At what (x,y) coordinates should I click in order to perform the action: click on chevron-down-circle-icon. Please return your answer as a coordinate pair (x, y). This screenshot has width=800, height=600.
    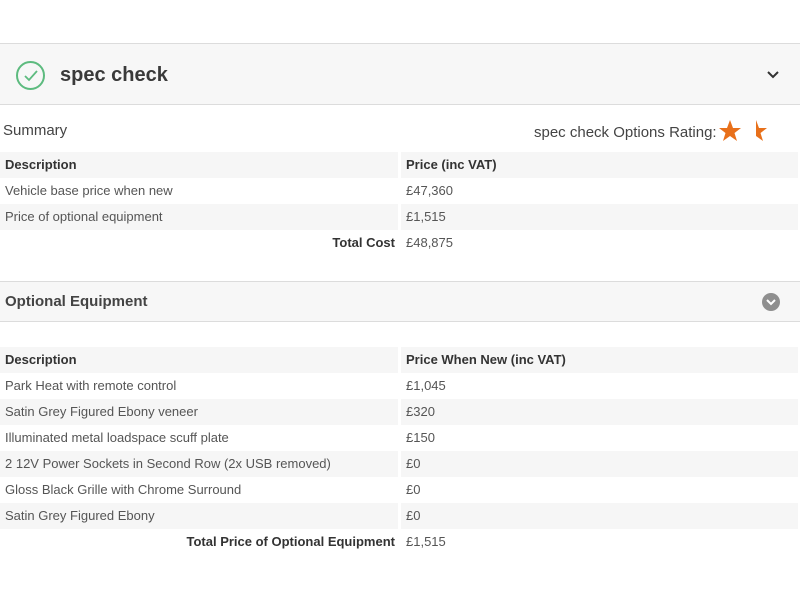
    Looking at the image, I should click on (771, 302).